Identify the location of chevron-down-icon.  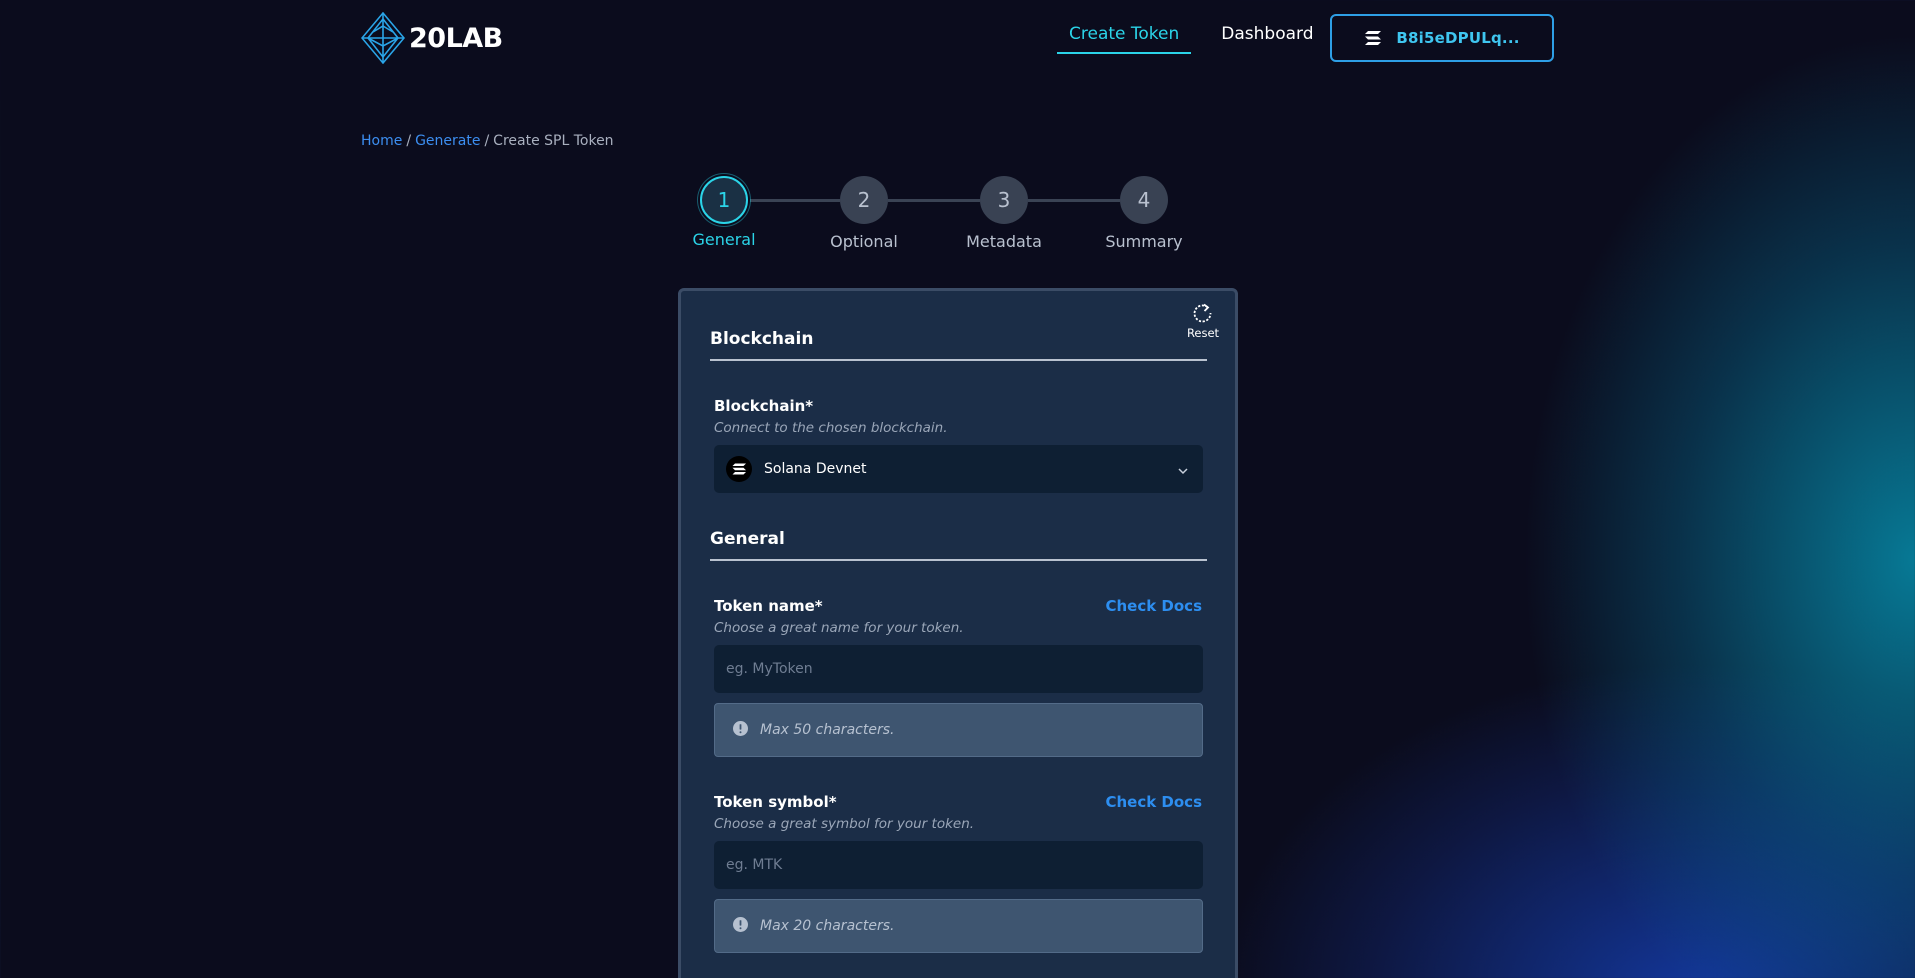
(1183, 471).